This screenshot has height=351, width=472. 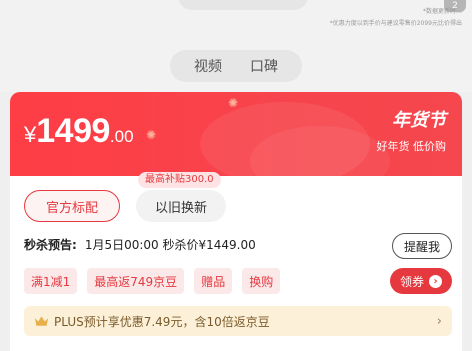 I want to click on disclaimer-line-2: *优惠力度以到手价与建议零售价2099元比价得出, so click(x=395, y=23).